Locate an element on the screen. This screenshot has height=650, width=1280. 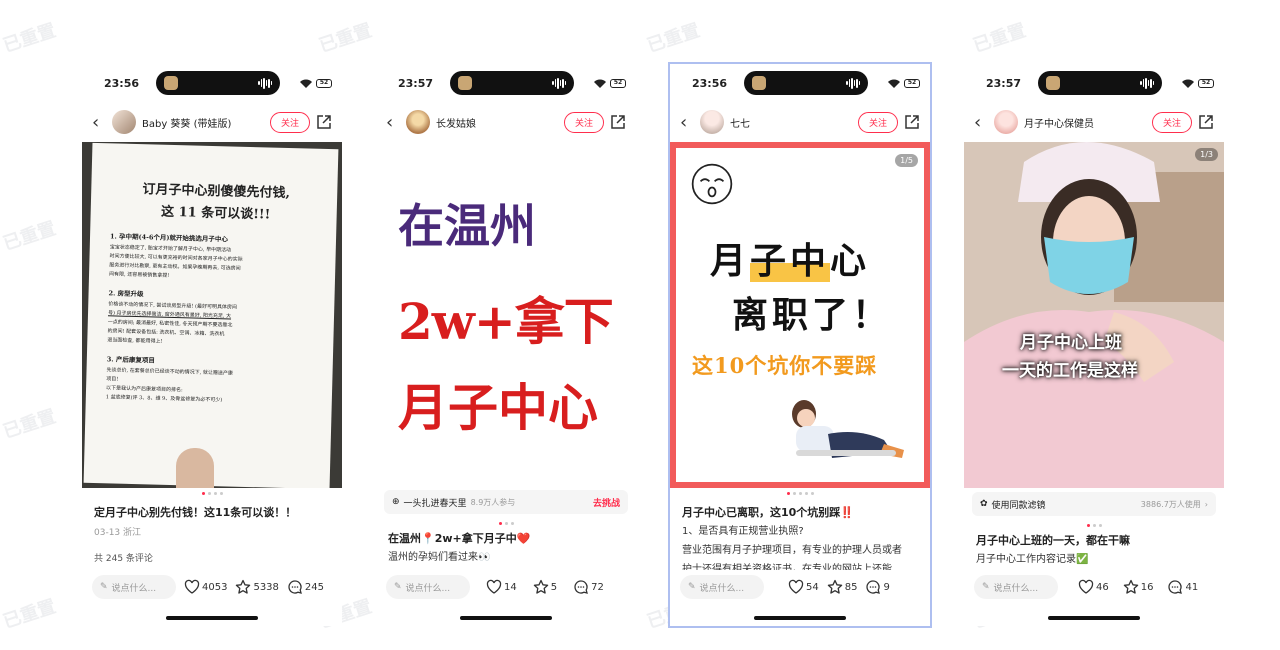
like-count: 54 is located at coordinates (812, 587).